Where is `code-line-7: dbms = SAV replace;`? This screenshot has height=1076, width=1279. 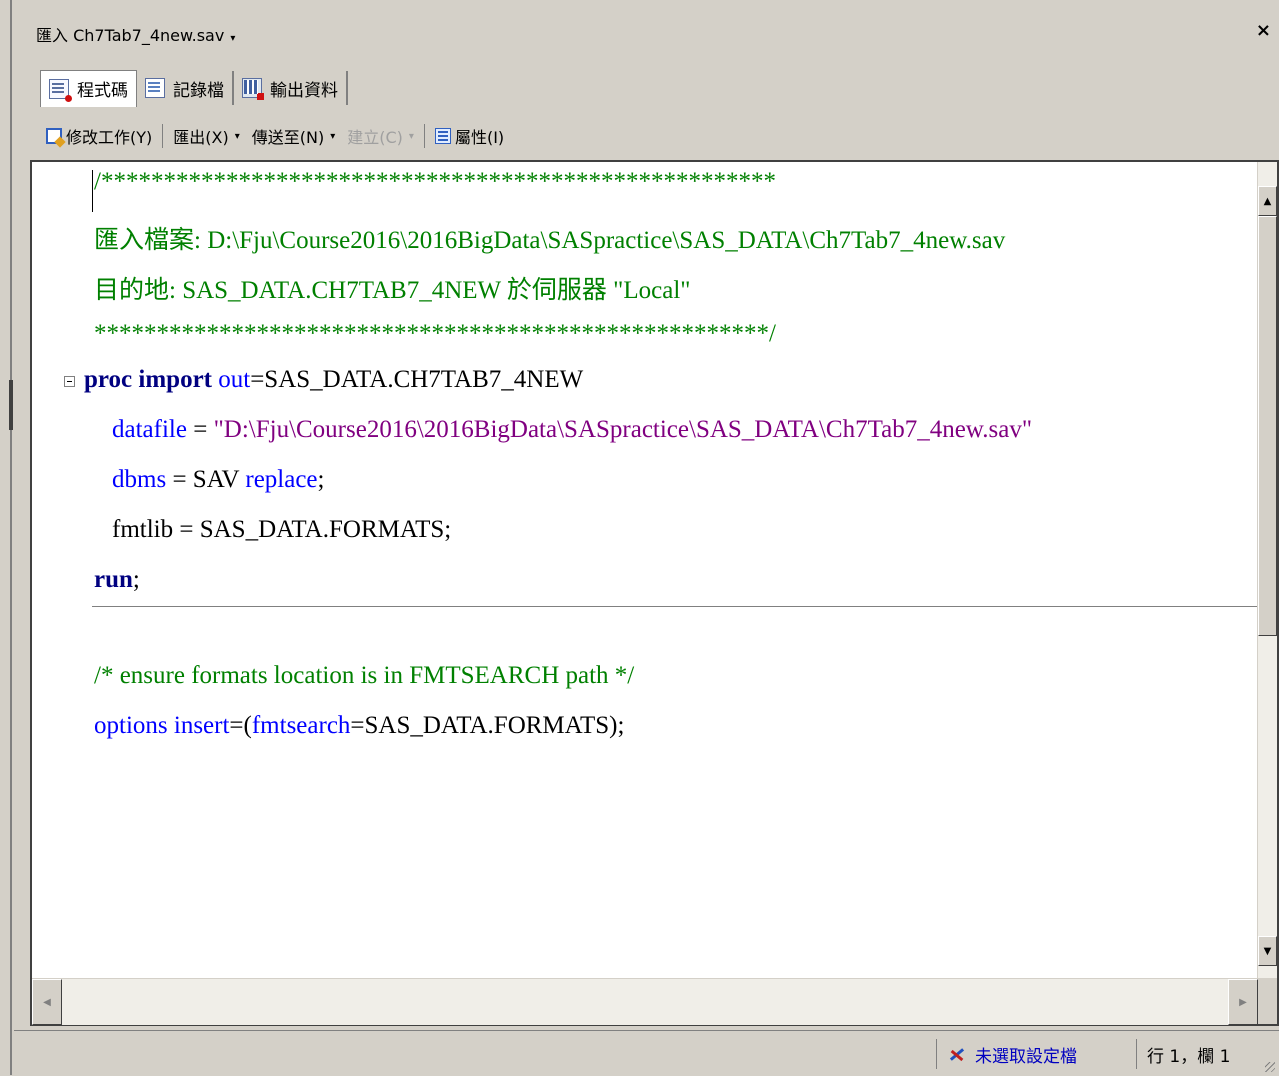
code-line-7: dbms = SAV replace; is located at coordinates (218, 480).